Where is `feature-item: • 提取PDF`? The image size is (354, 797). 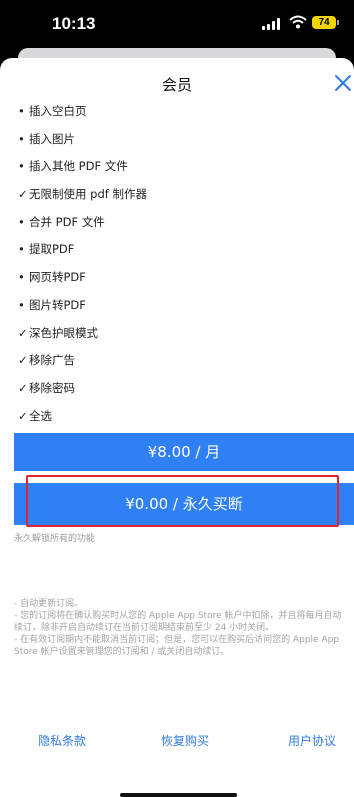 feature-item: • 提取PDF is located at coordinates (82, 254).